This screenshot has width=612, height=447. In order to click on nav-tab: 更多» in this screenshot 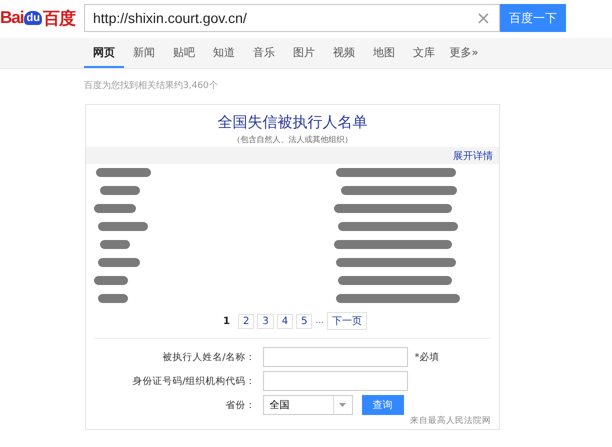, I will do `click(464, 53)`.